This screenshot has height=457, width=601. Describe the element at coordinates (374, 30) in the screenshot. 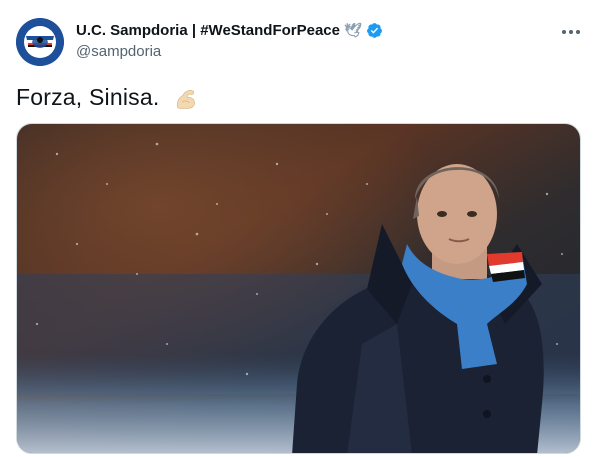

I see `verified-badge-icon` at that location.